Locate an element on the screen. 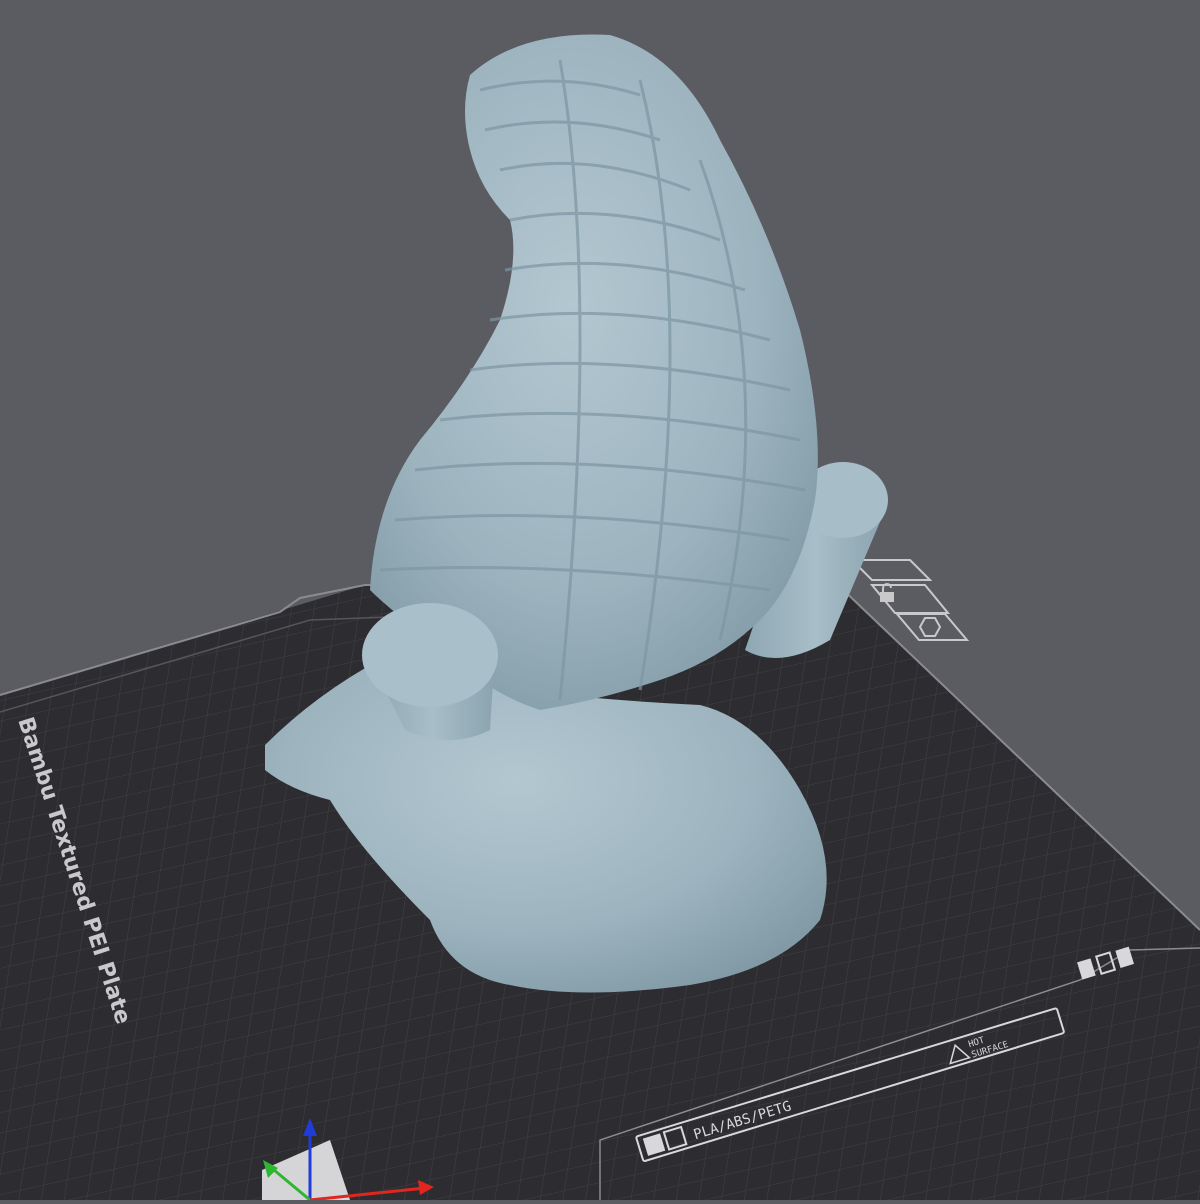  lock-icon is located at coordinates (910, 598).